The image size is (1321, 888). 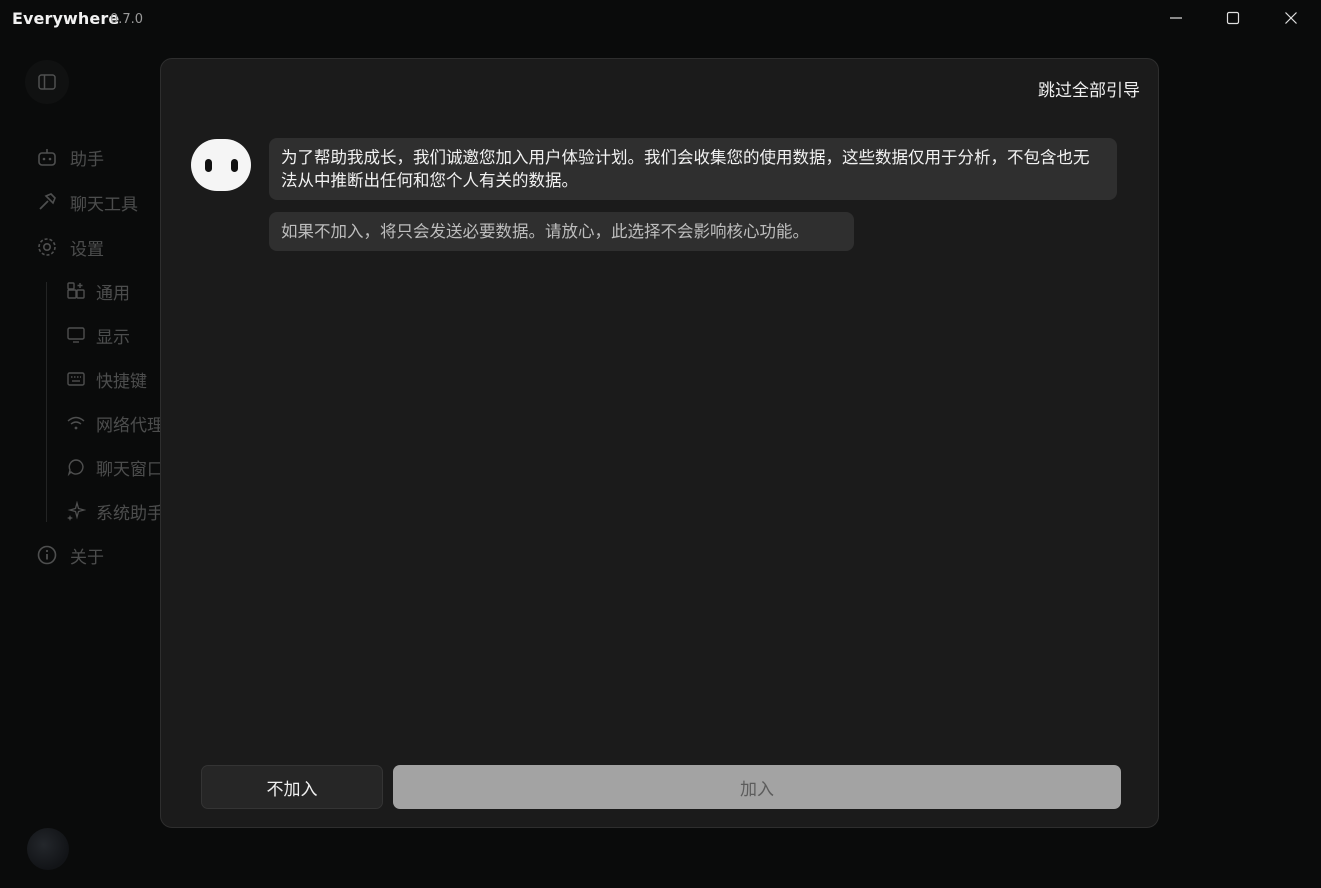 I want to click on assistant-right-eye, so click(x=234, y=165).